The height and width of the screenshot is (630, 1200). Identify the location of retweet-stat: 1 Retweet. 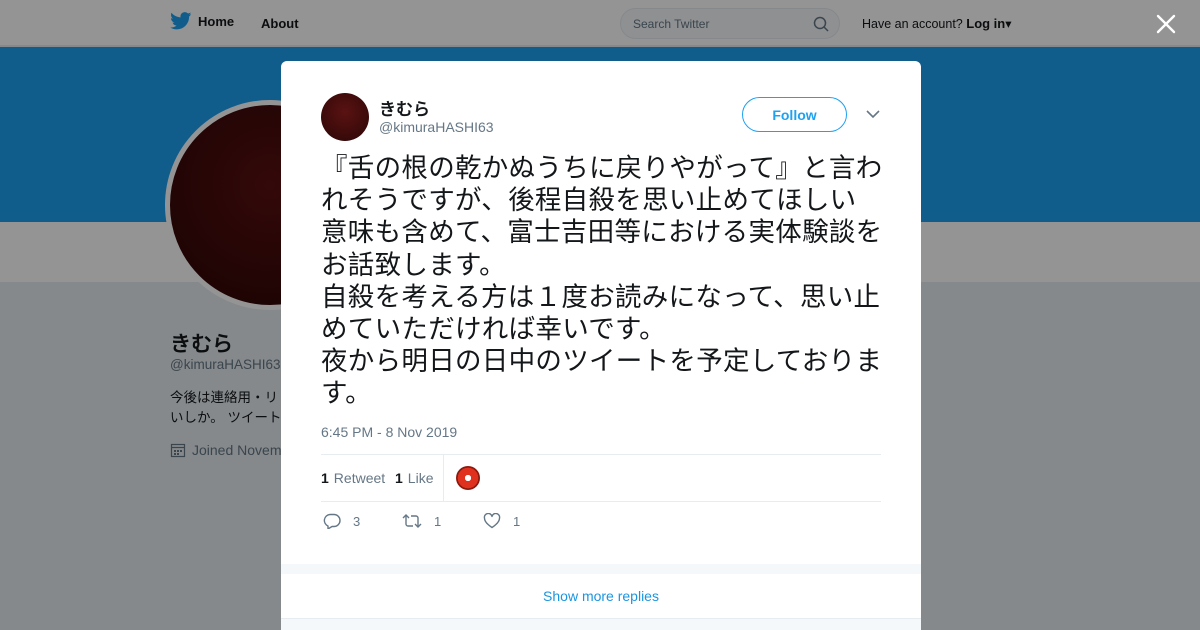
(353, 478).